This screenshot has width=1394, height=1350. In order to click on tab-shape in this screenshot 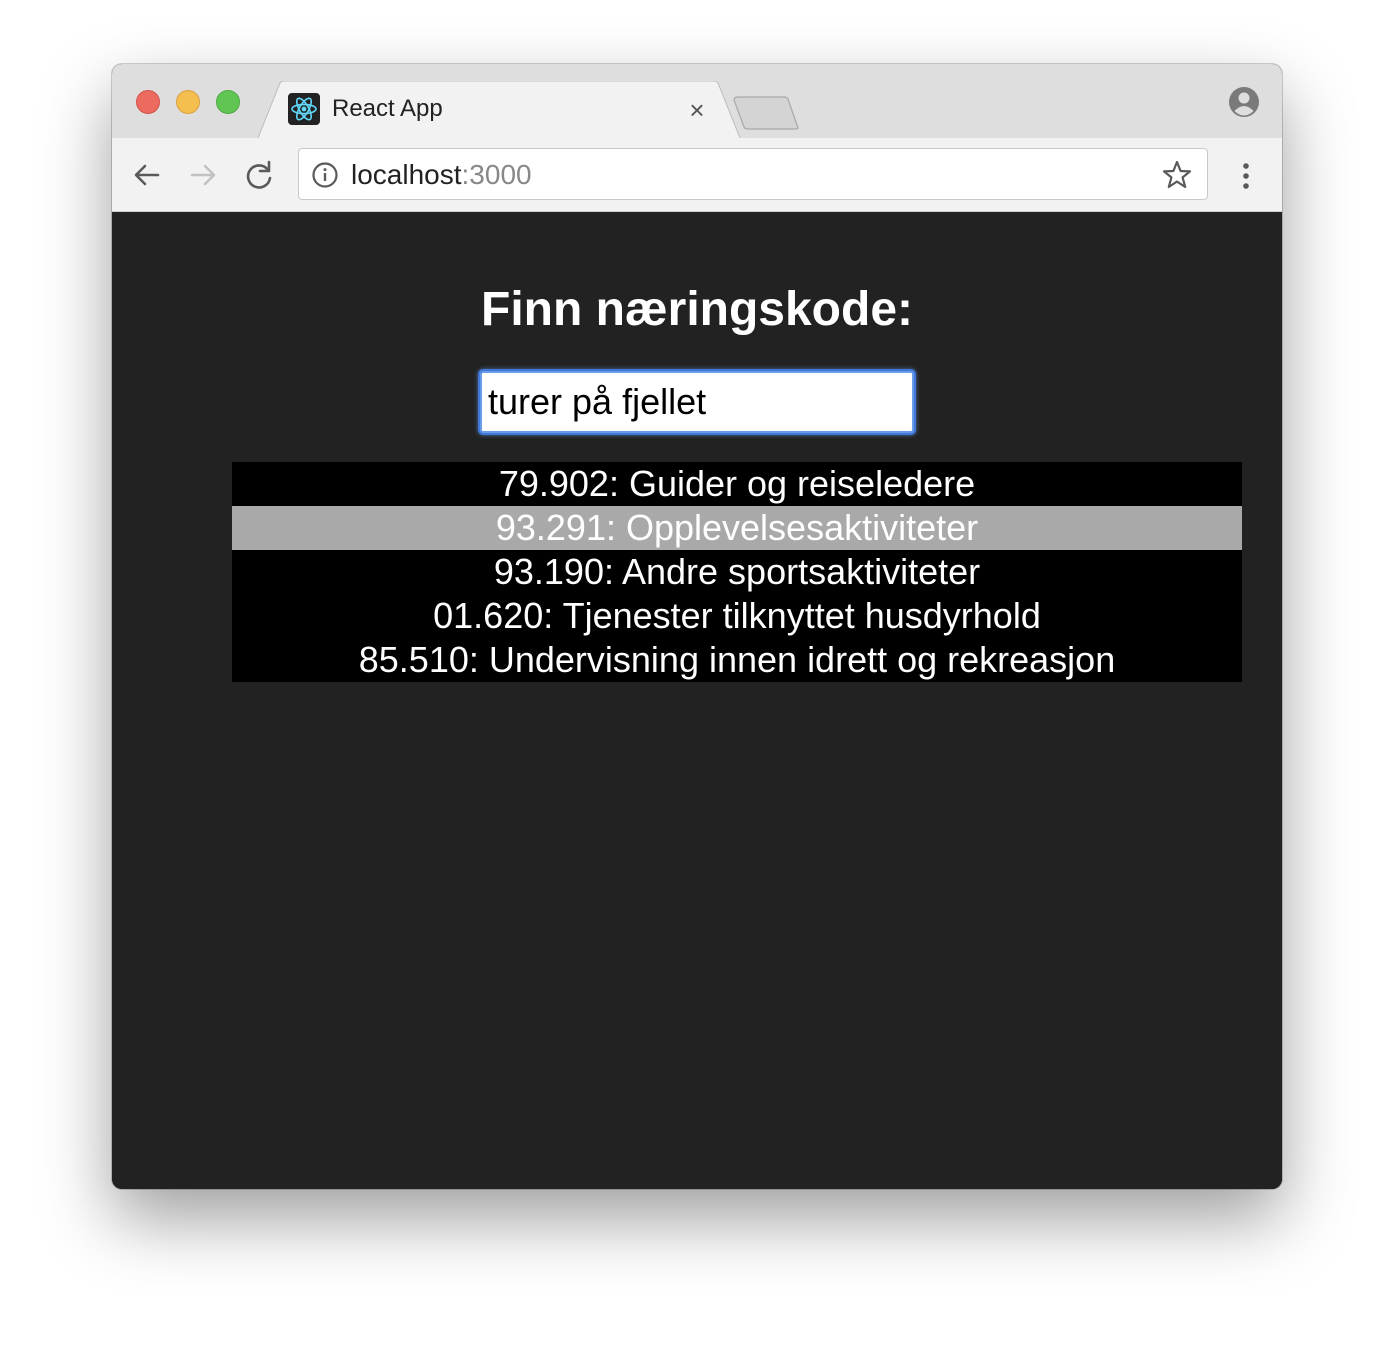, I will do `click(499, 109)`.